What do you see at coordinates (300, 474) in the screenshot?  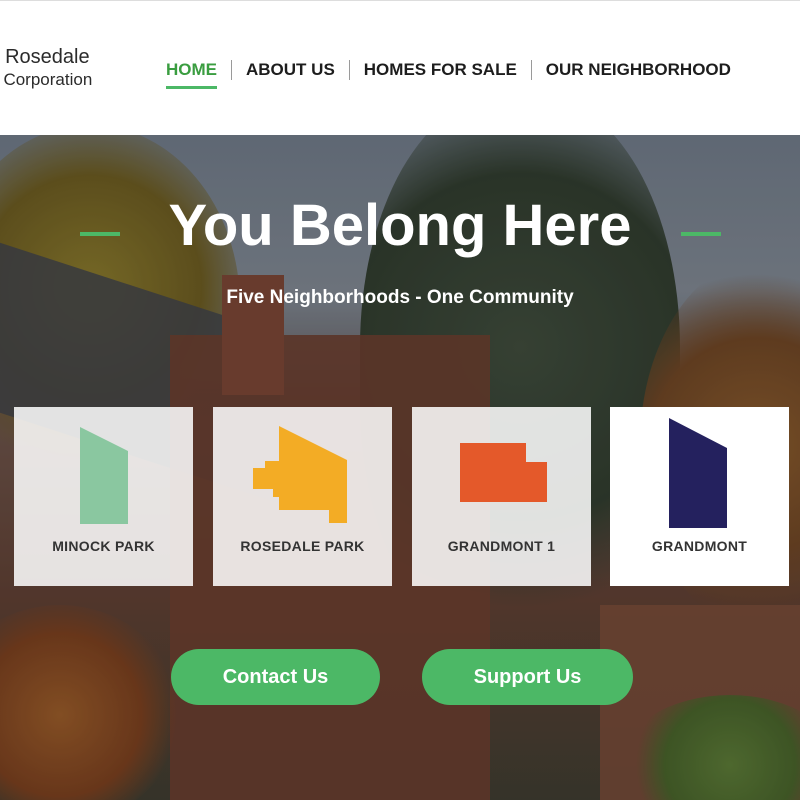 I see `rosedale-park-map-icon` at bounding box center [300, 474].